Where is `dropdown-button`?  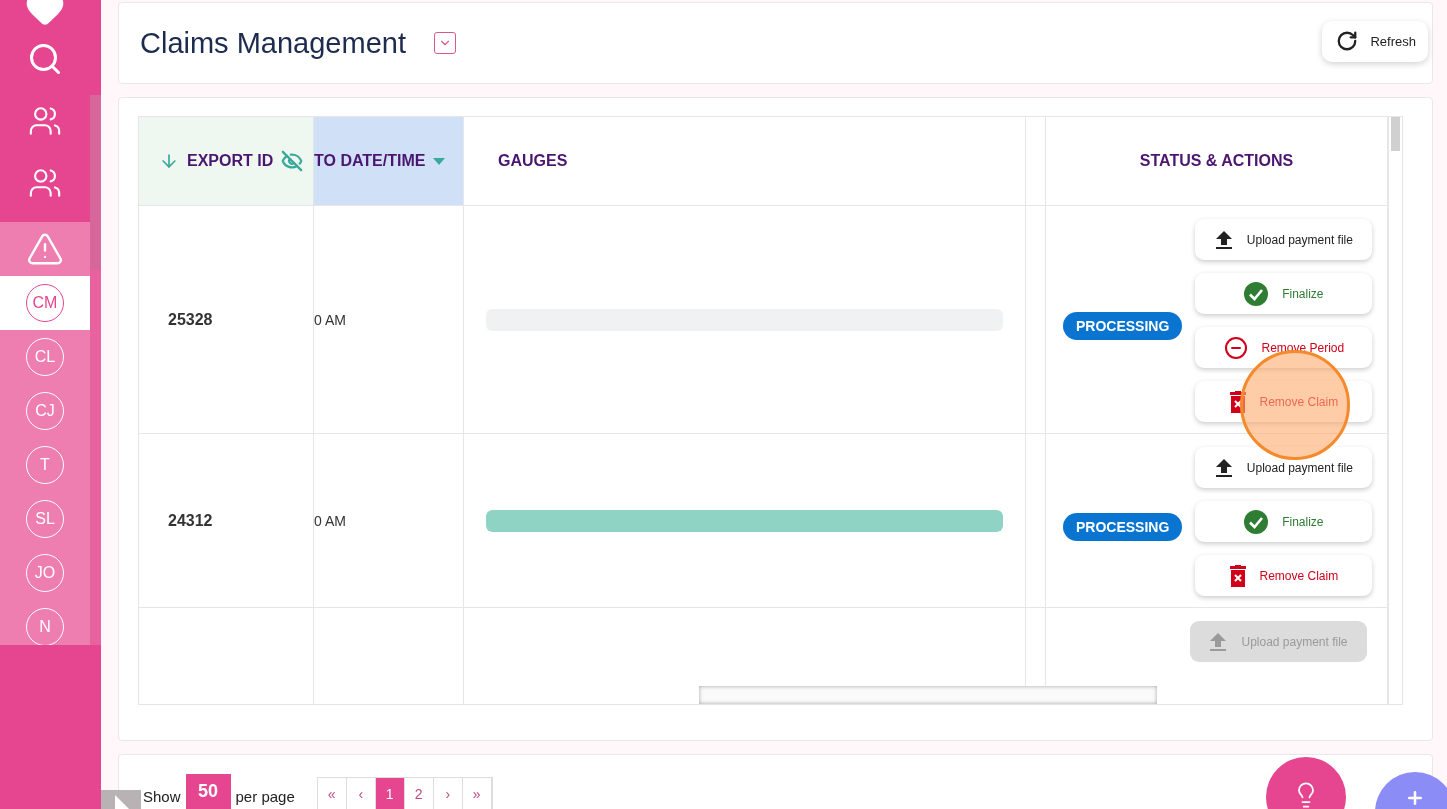
dropdown-button is located at coordinates (444, 43).